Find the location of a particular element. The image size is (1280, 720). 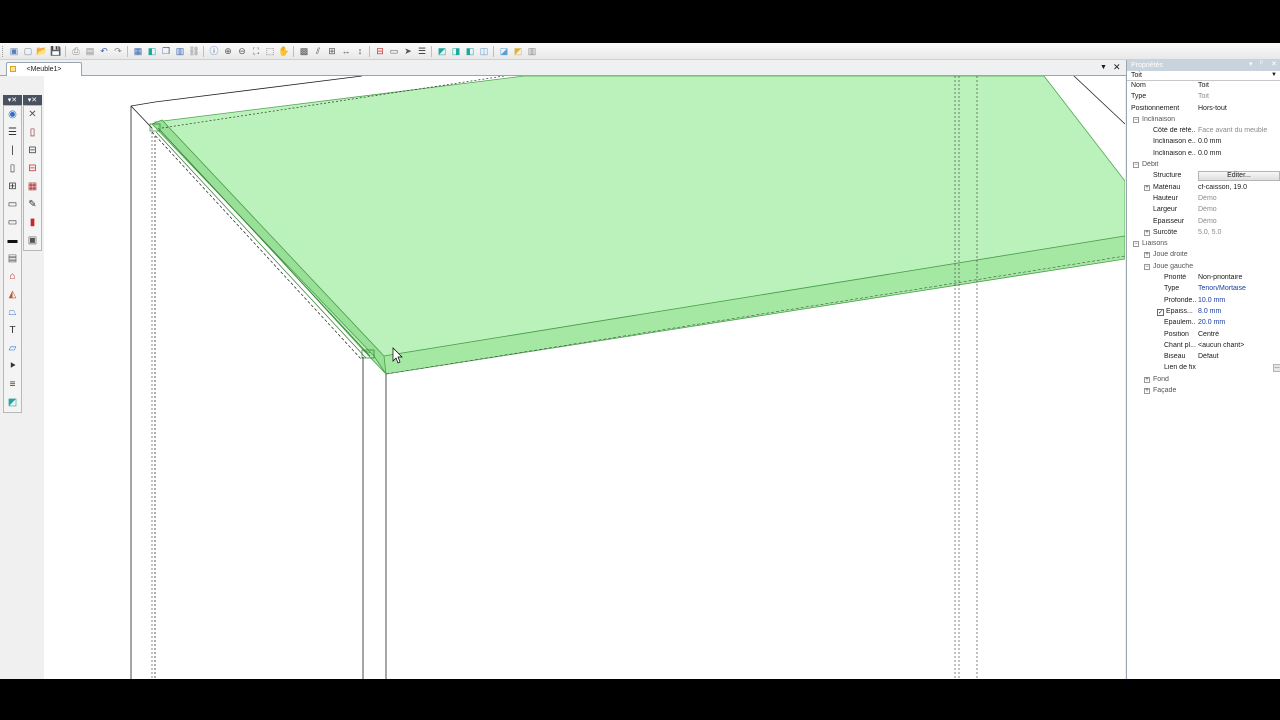

property-row: Priorité Non-prioritaire is located at coordinates (1203, 278).